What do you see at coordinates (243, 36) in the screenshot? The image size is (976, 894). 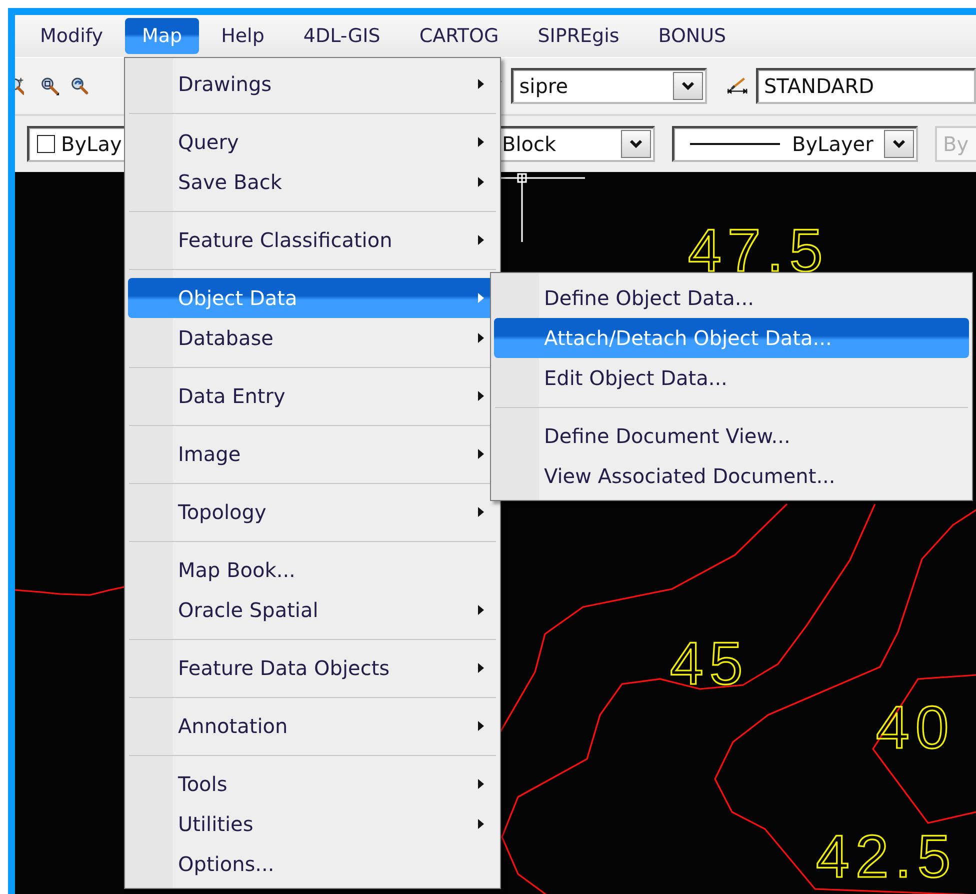 I see `menu-bar-item: Help` at bounding box center [243, 36].